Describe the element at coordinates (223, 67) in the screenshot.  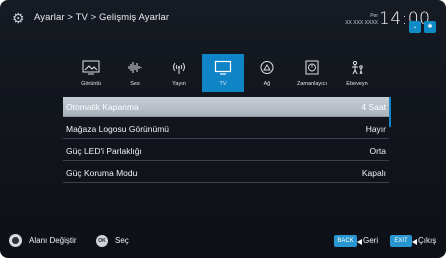
I see `tv-icon` at that location.